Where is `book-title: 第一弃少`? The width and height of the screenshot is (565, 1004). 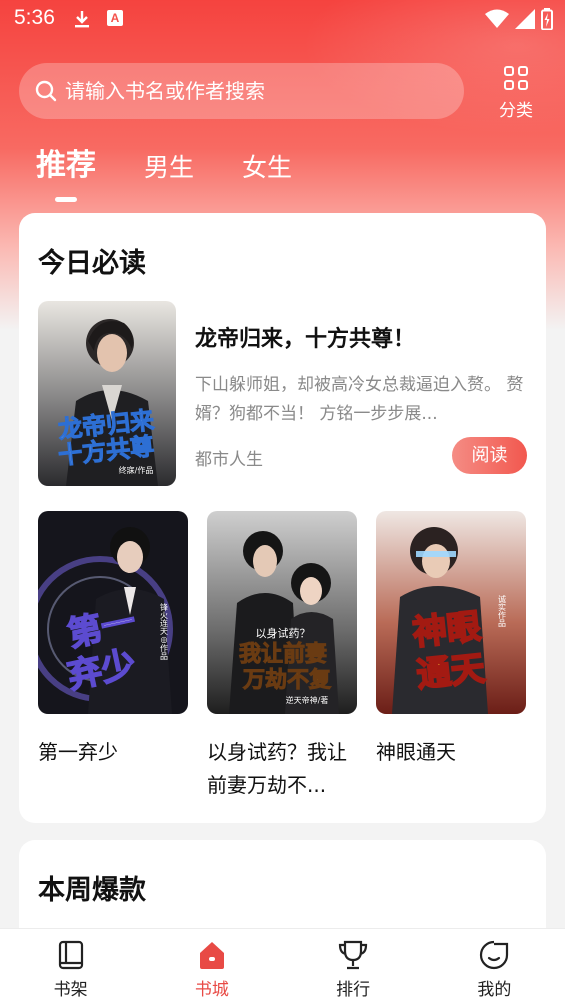 book-title: 第一弃少 is located at coordinates (113, 769).